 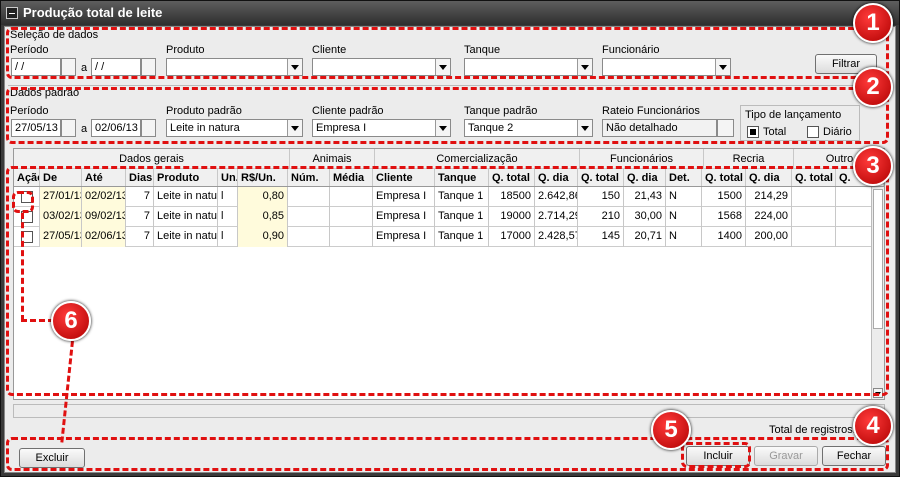 I want to click on table-cell: 1500, so click(x=724, y=197).